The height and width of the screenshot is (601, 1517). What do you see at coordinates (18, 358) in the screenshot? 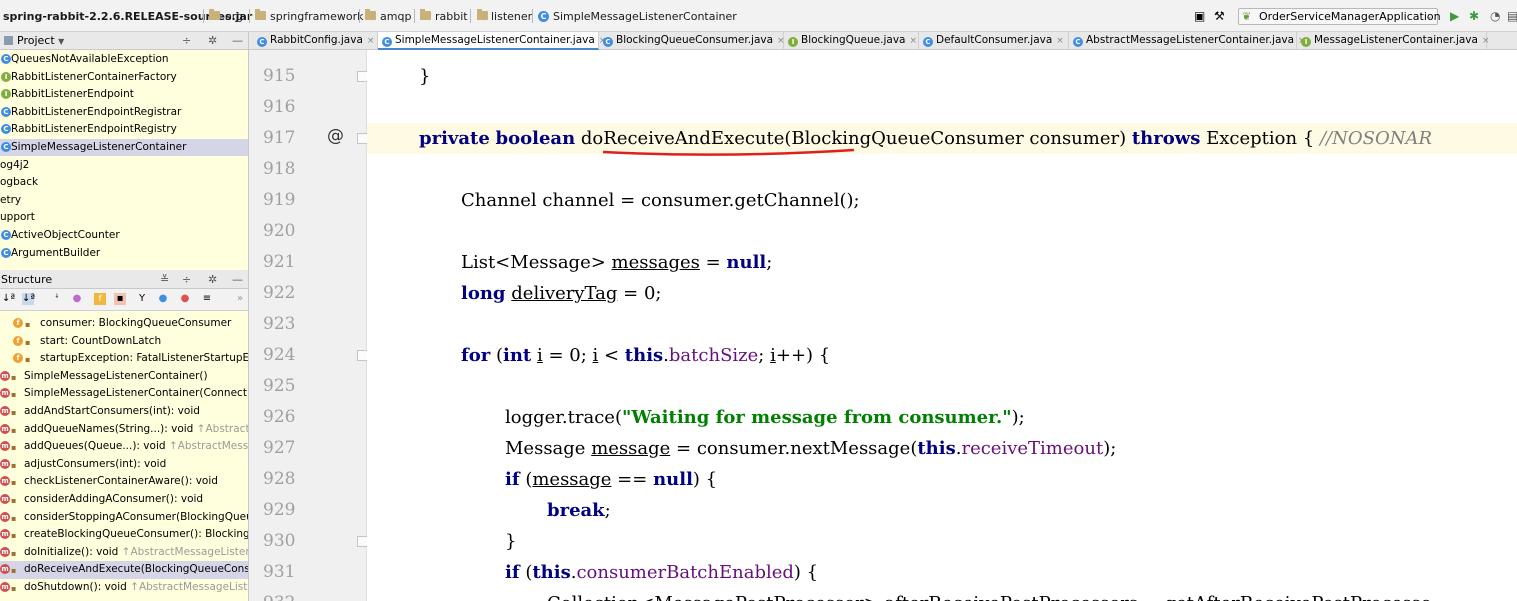
I see `field-icon: f` at bounding box center [18, 358].